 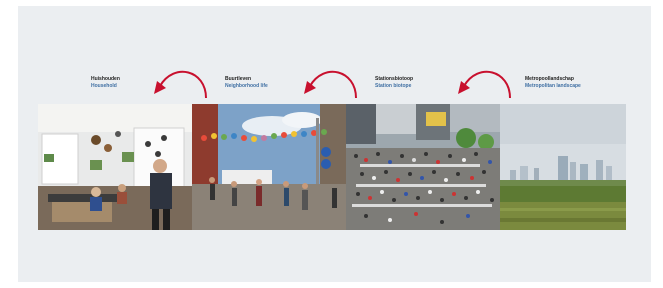 I want to click on household-interior-photo, so click(x=115, y=167).